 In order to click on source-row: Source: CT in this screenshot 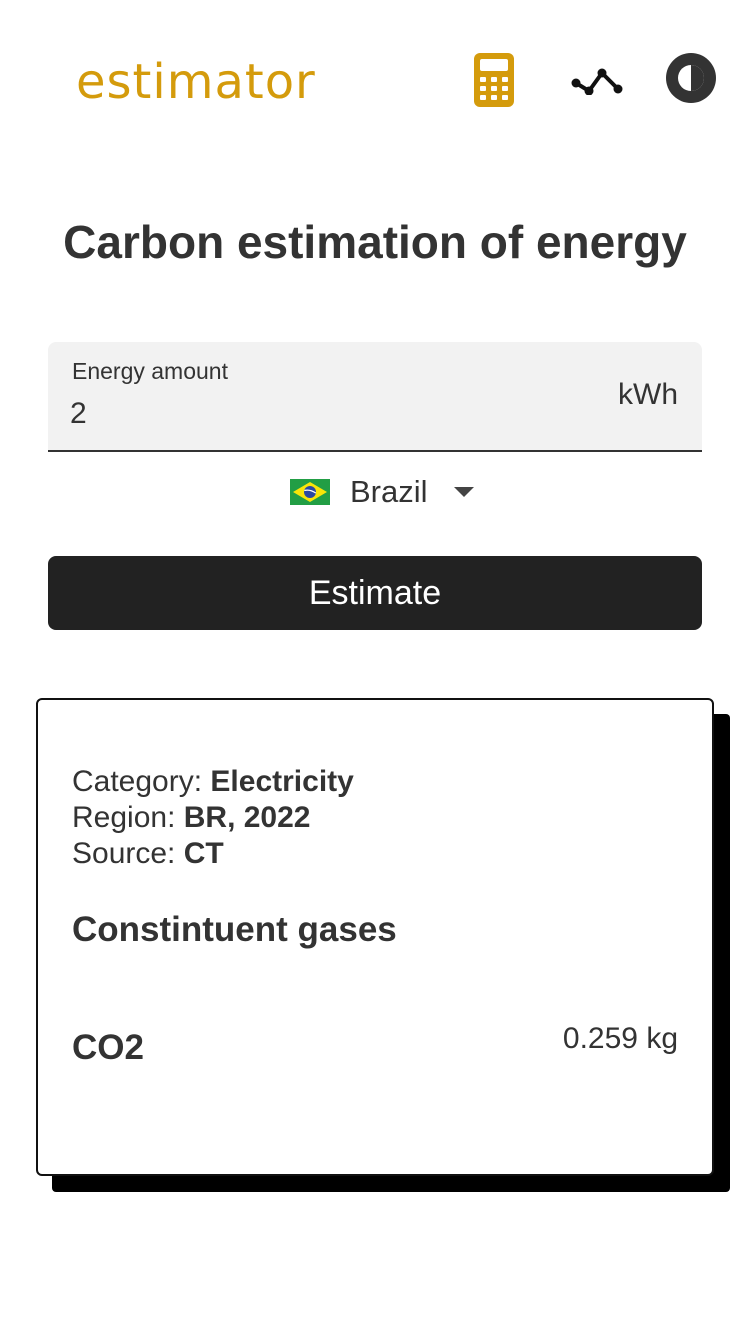, I will do `click(213, 854)`.